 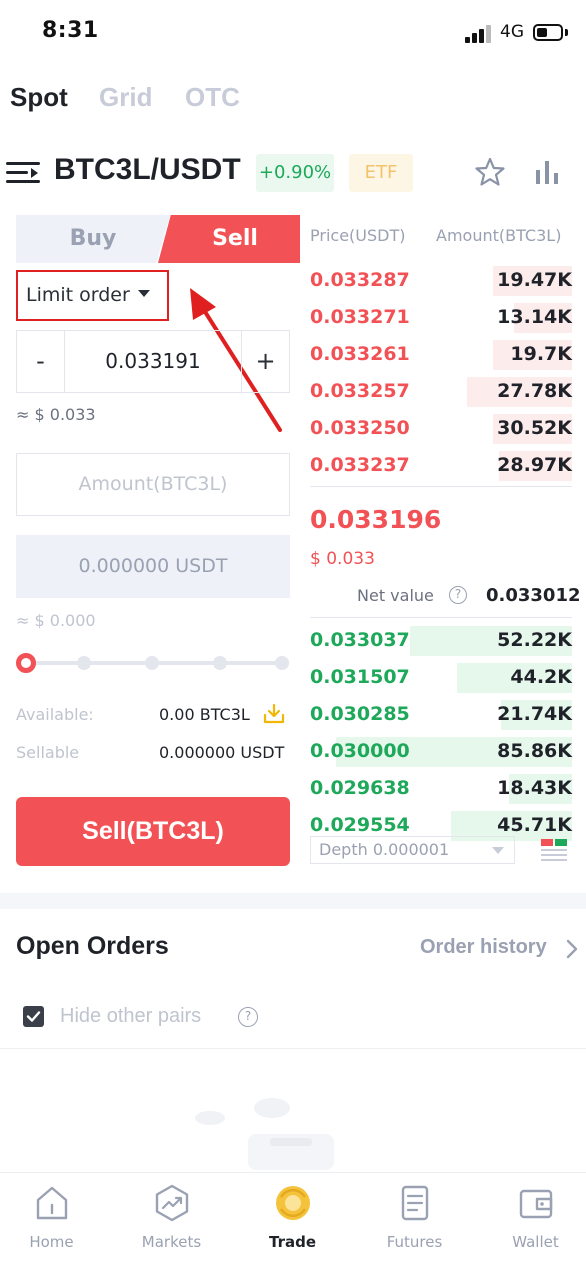 What do you see at coordinates (534, 825) in the screenshot?
I see `bid-amount: 45.71K` at bounding box center [534, 825].